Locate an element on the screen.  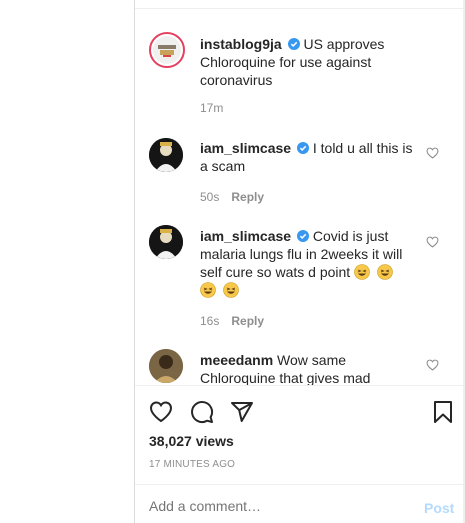
comment-meta: 17m is located at coordinates (211, 108).